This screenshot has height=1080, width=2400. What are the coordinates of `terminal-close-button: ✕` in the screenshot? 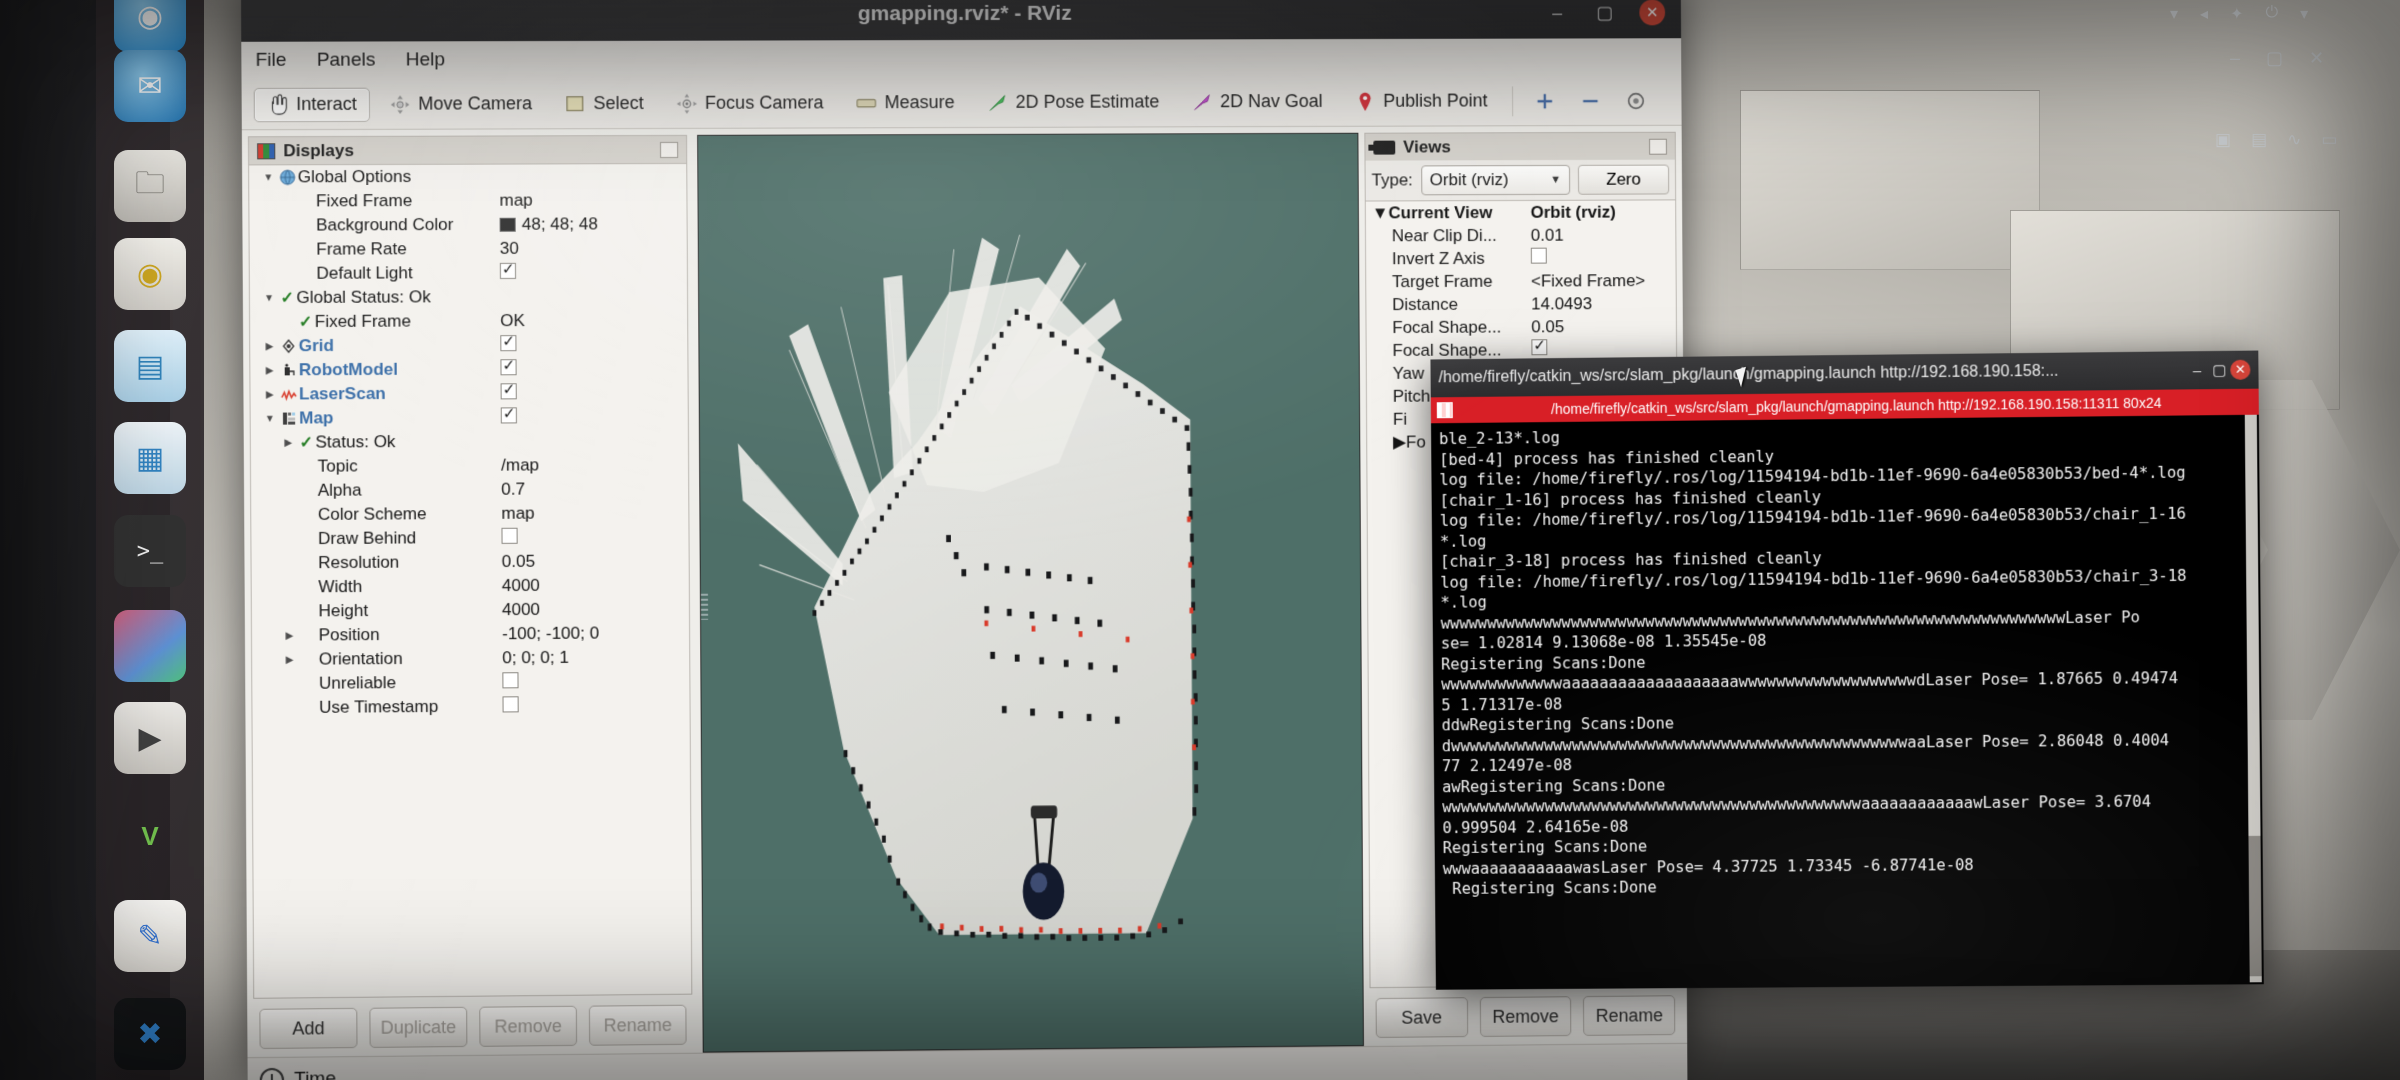 It's located at (2240, 369).